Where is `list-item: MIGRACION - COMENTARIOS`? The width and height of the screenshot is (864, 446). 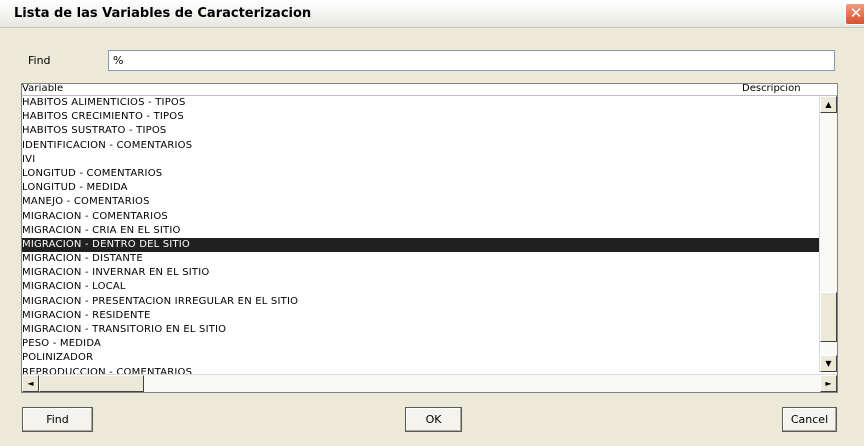 list-item: MIGRACION - COMENTARIOS is located at coordinates (420, 217).